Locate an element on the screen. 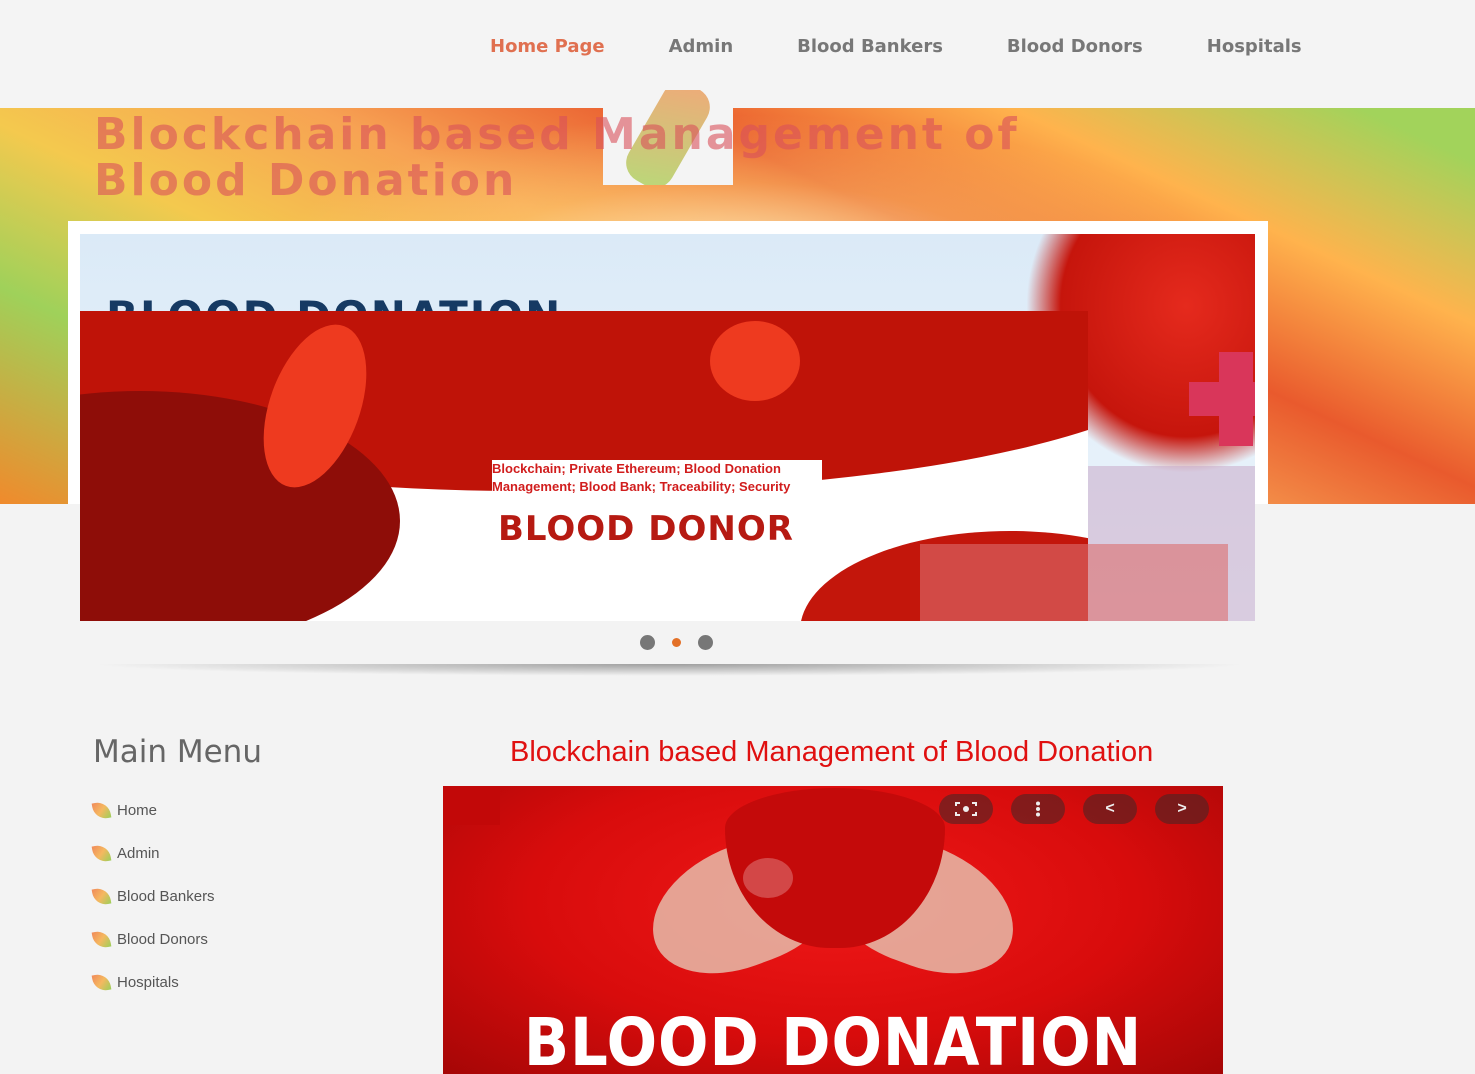  sidebar-item-home: Home is located at coordinates (153, 821).